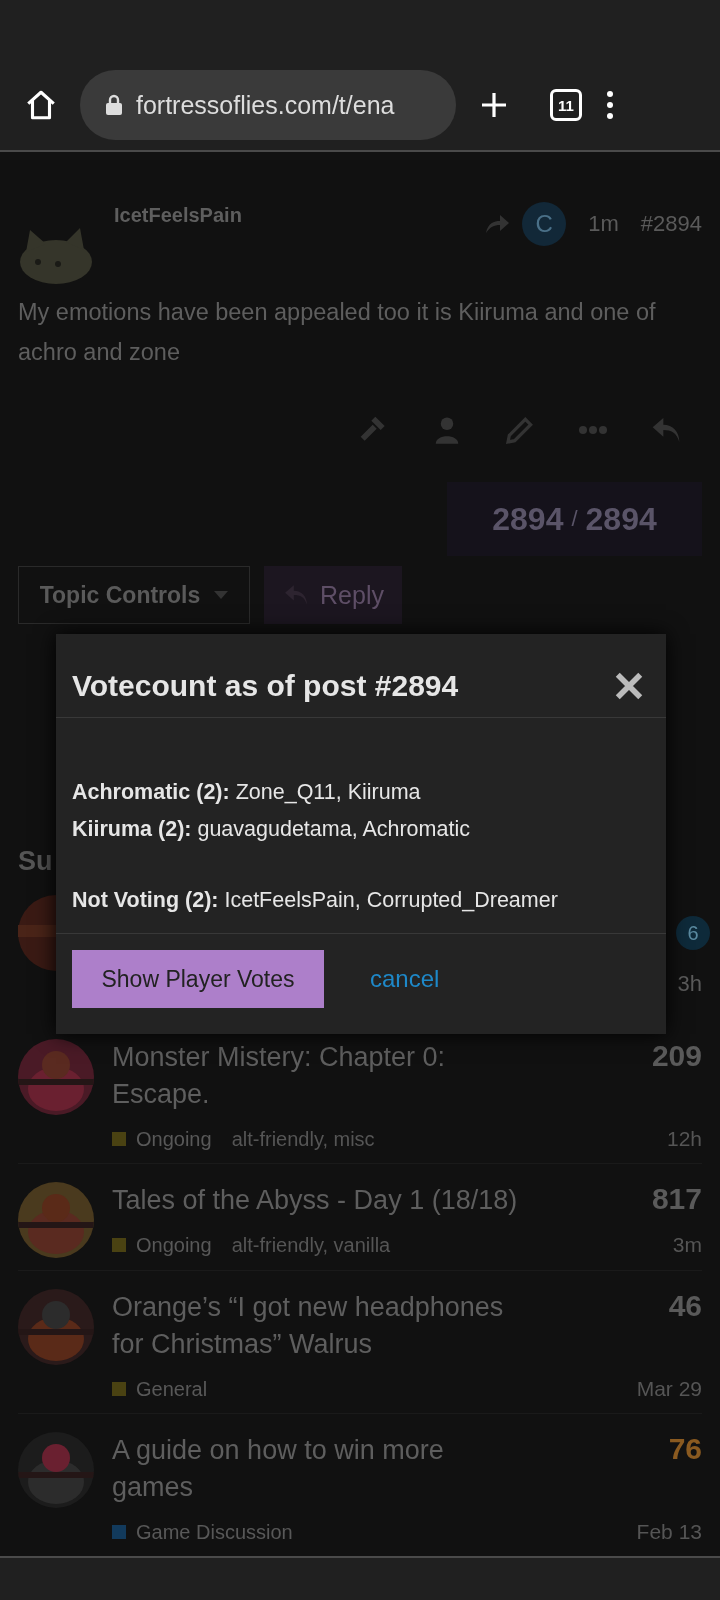 This screenshot has height=1600, width=720. What do you see at coordinates (172, 1389) in the screenshot?
I see `category-label: General` at bounding box center [172, 1389].